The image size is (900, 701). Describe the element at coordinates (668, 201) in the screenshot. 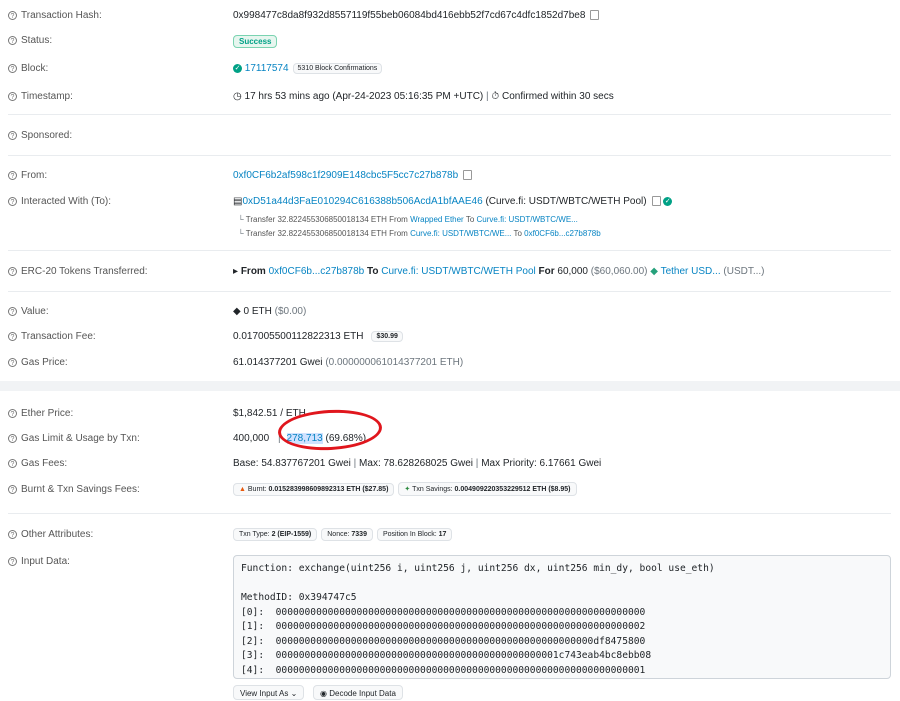

I see `verified-icon: ✓` at that location.